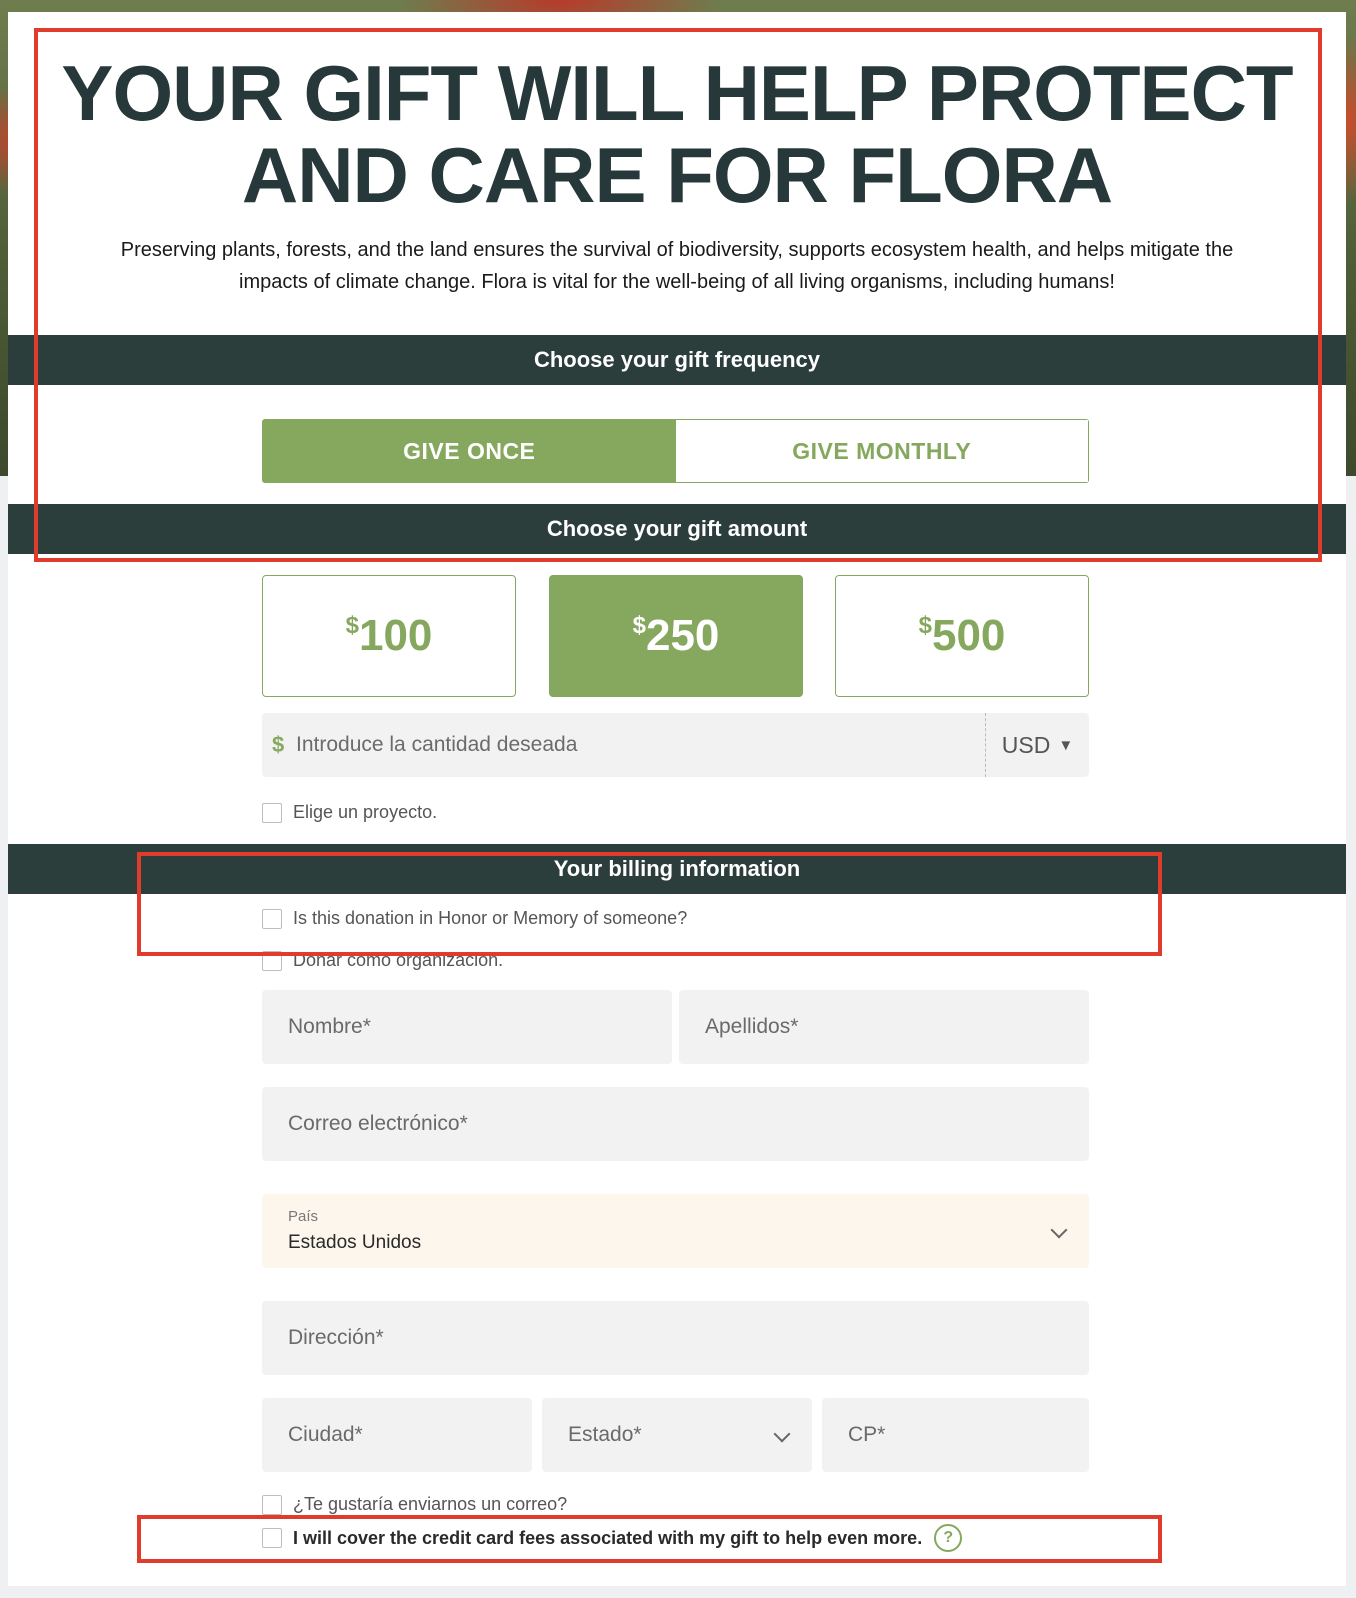  I want to click on help-icon: ?, so click(948, 1538).